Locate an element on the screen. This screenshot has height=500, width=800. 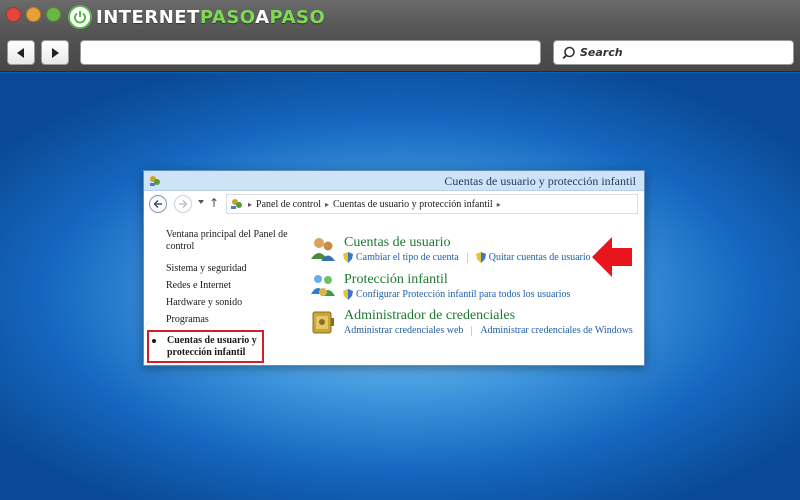
window-titlebar: Cuentas de usuario y protección infantil is located at coordinates (394, 181).